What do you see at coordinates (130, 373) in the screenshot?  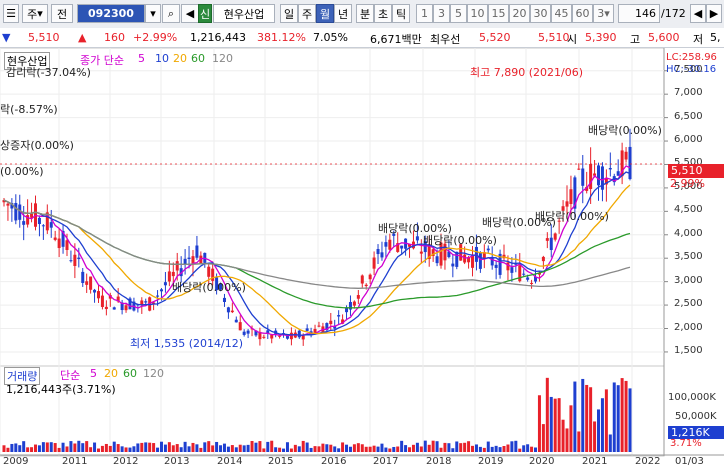 I see `vol-ma60-label: 60` at bounding box center [130, 373].